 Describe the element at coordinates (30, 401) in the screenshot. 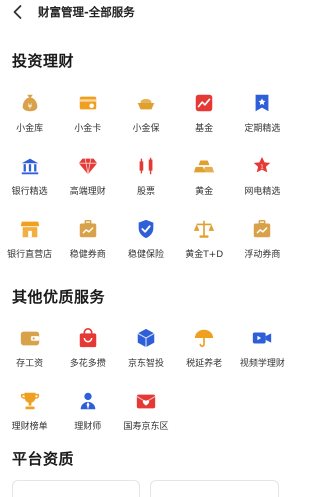

I see `trophy-icon` at that location.